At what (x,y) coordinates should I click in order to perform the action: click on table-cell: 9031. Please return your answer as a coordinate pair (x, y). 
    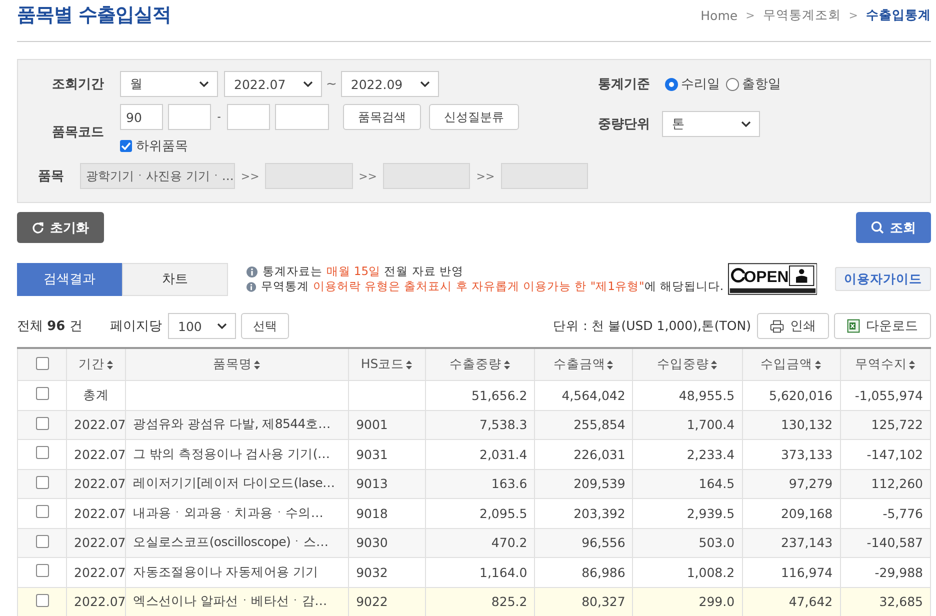
    Looking at the image, I should click on (372, 454).